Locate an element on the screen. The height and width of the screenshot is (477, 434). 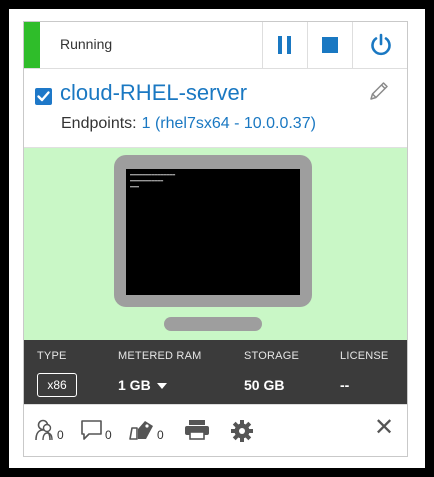
pause-icon is located at coordinates (284, 45).